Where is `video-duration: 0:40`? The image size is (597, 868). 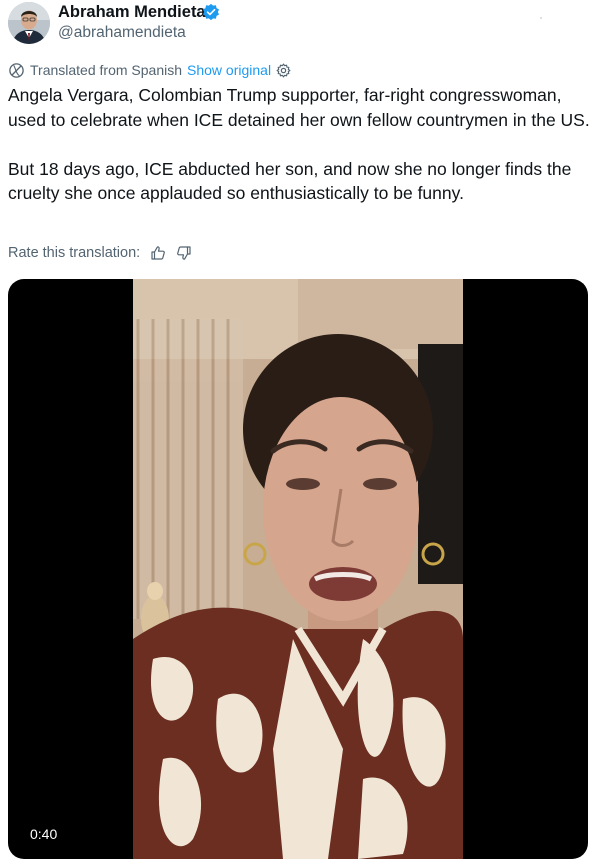 video-duration: 0:40 is located at coordinates (44, 834).